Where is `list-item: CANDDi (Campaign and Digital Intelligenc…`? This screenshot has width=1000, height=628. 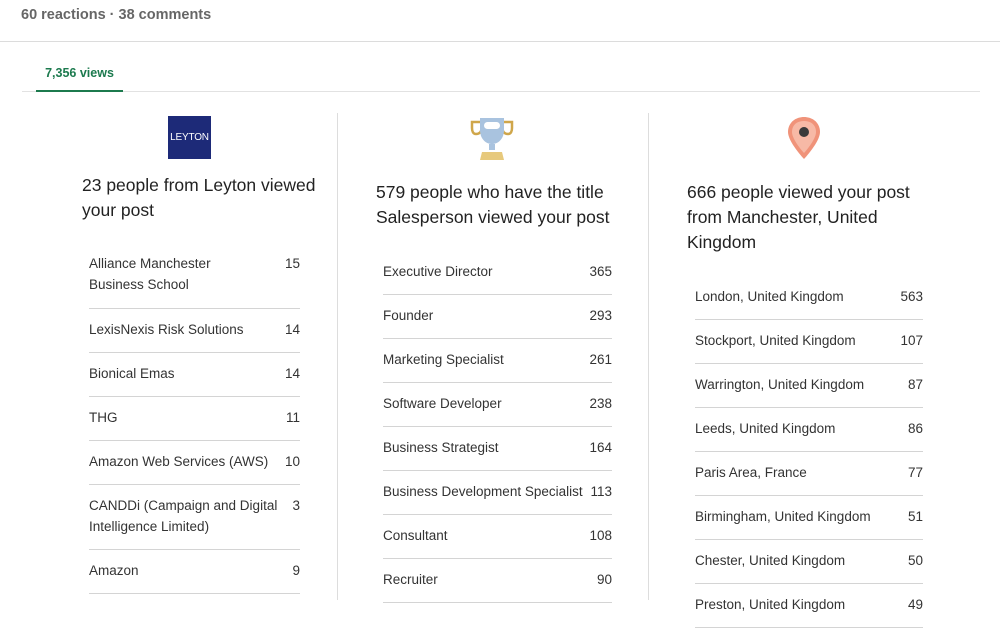
list-item: CANDDi (Campaign and Digital Intelligenc… is located at coordinates (194, 517).